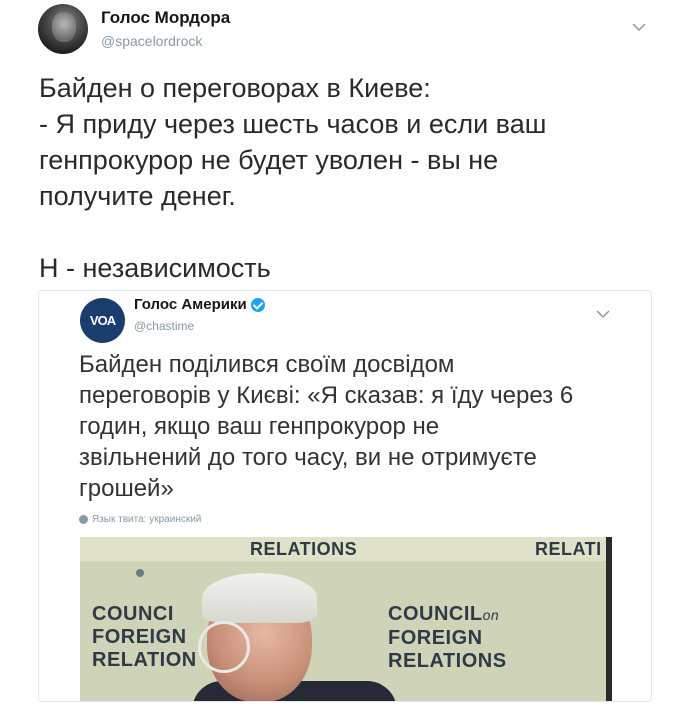 The height and width of the screenshot is (708, 690). I want to click on author-handle: @spacelordrock, so click(151, 41).